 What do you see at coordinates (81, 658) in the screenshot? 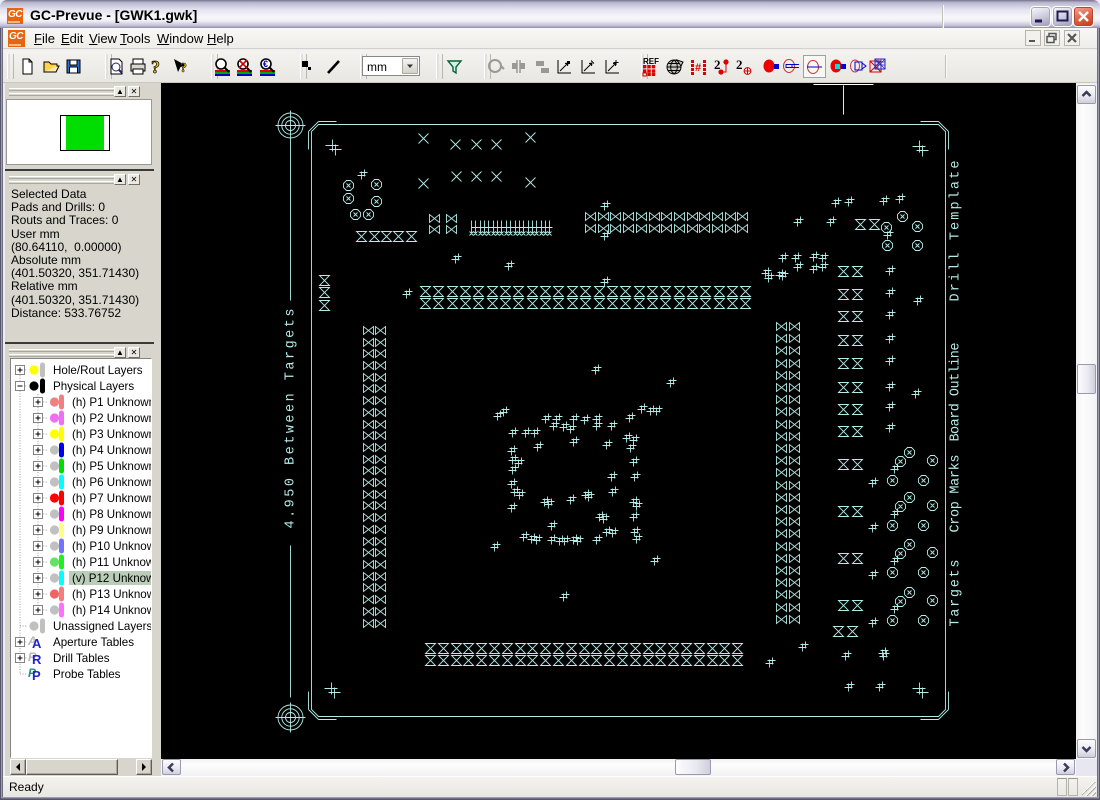
I see `svg-text: Drill Tables` at bounding box center [81, 658].